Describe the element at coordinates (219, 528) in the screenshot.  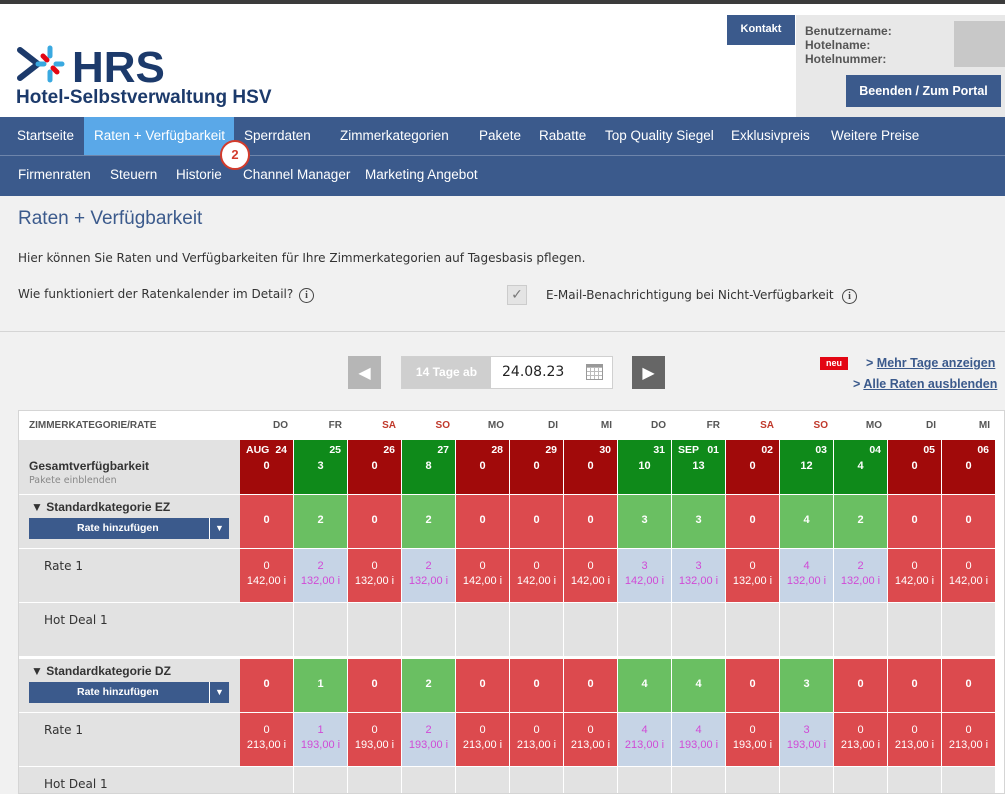
I see `chevron-down-icon: ▼` at that location.